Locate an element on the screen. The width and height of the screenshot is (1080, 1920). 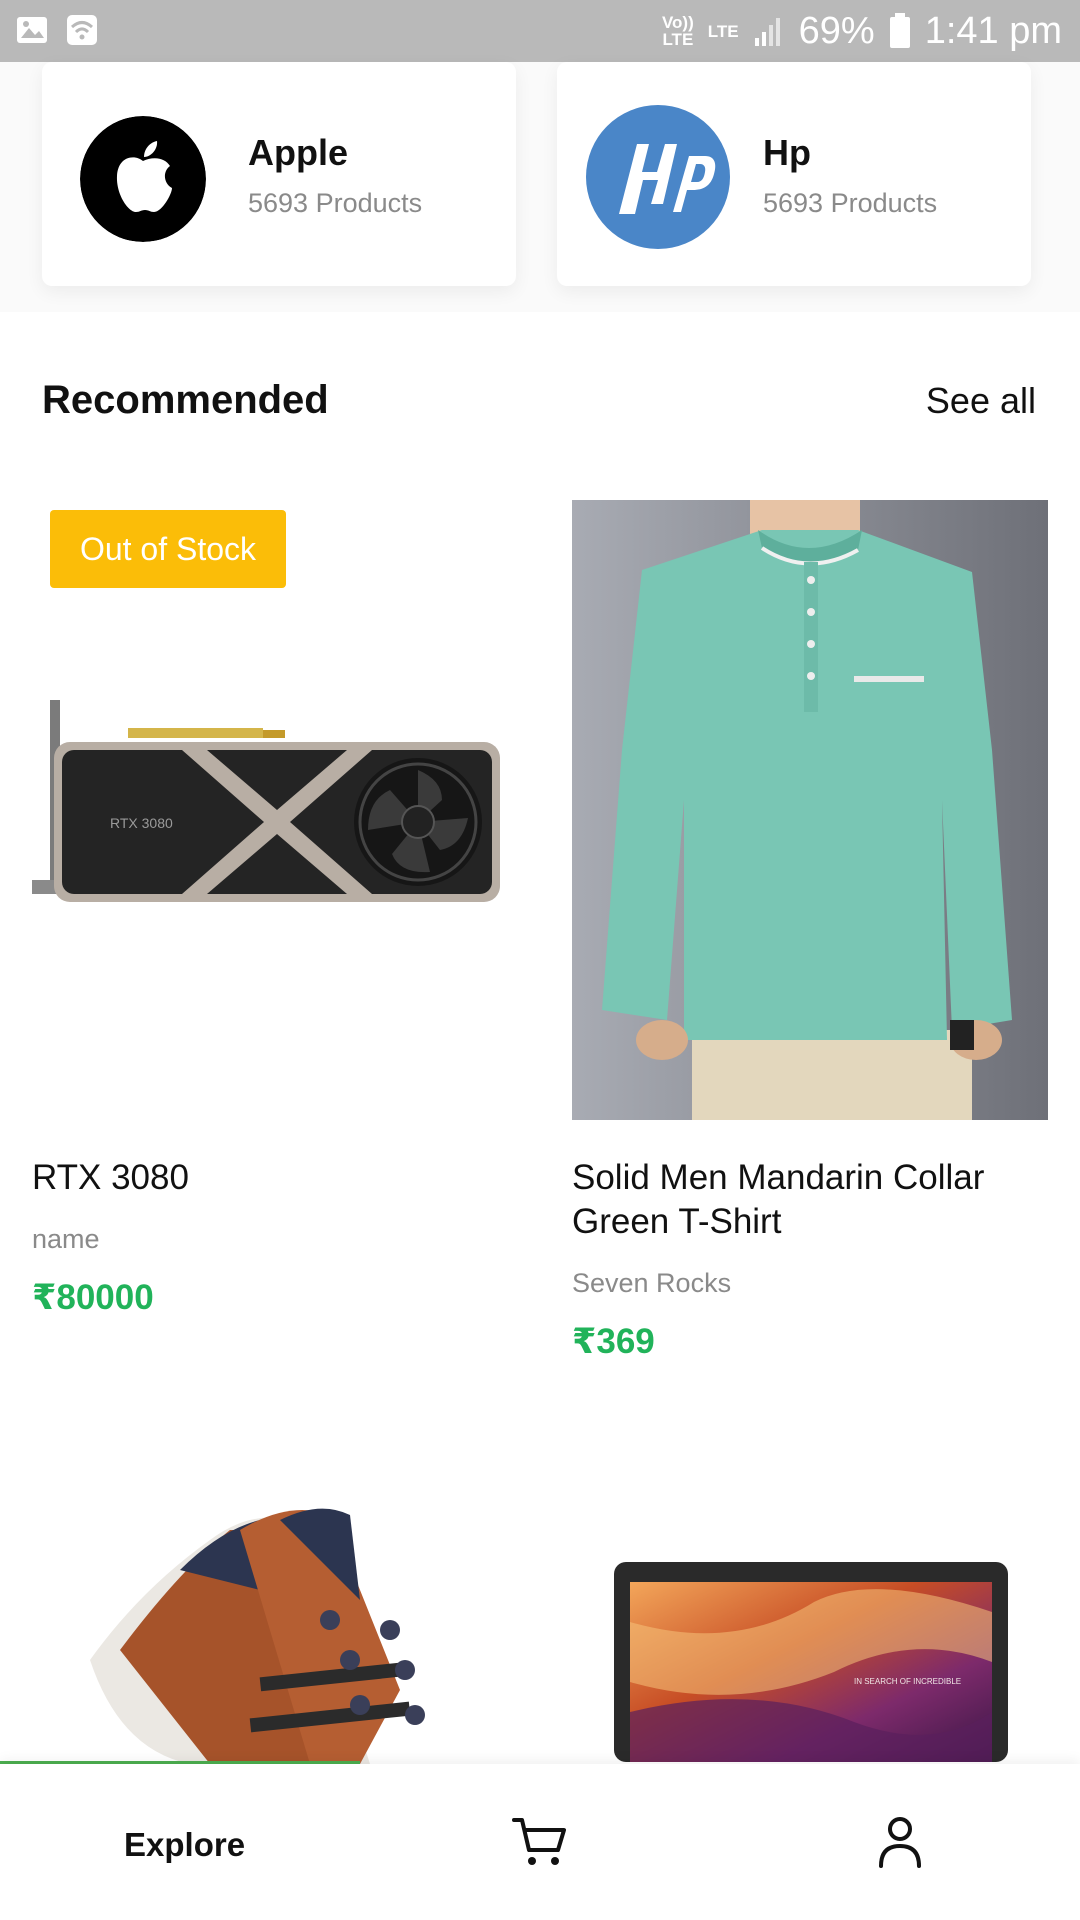
signal-icon is located at coordinates (767, 32).